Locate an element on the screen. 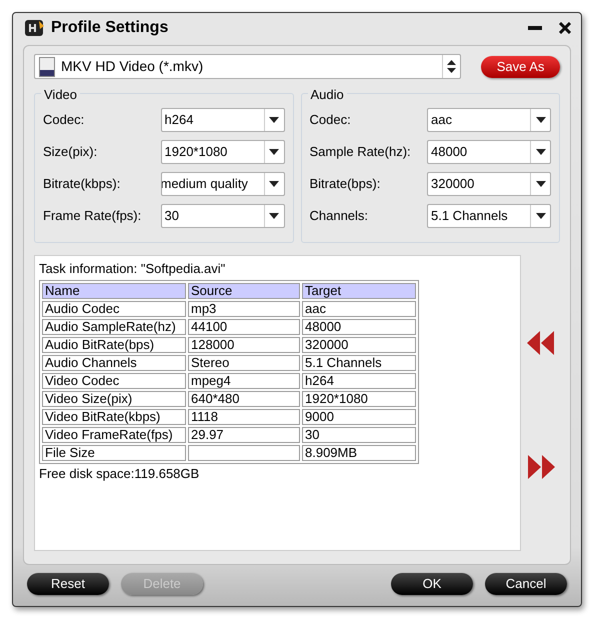 This screenshot has height=628, width=602. combo-box: 30 is located at coordinates (222, 216).